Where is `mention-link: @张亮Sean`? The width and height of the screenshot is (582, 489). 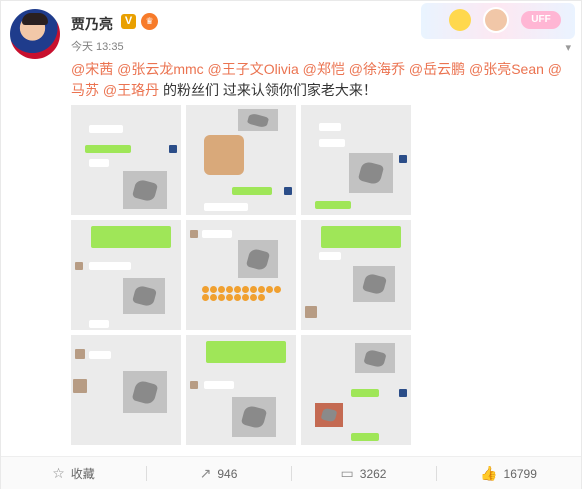
mention-link: @张亮Sean is located at coordinates (506, 69).